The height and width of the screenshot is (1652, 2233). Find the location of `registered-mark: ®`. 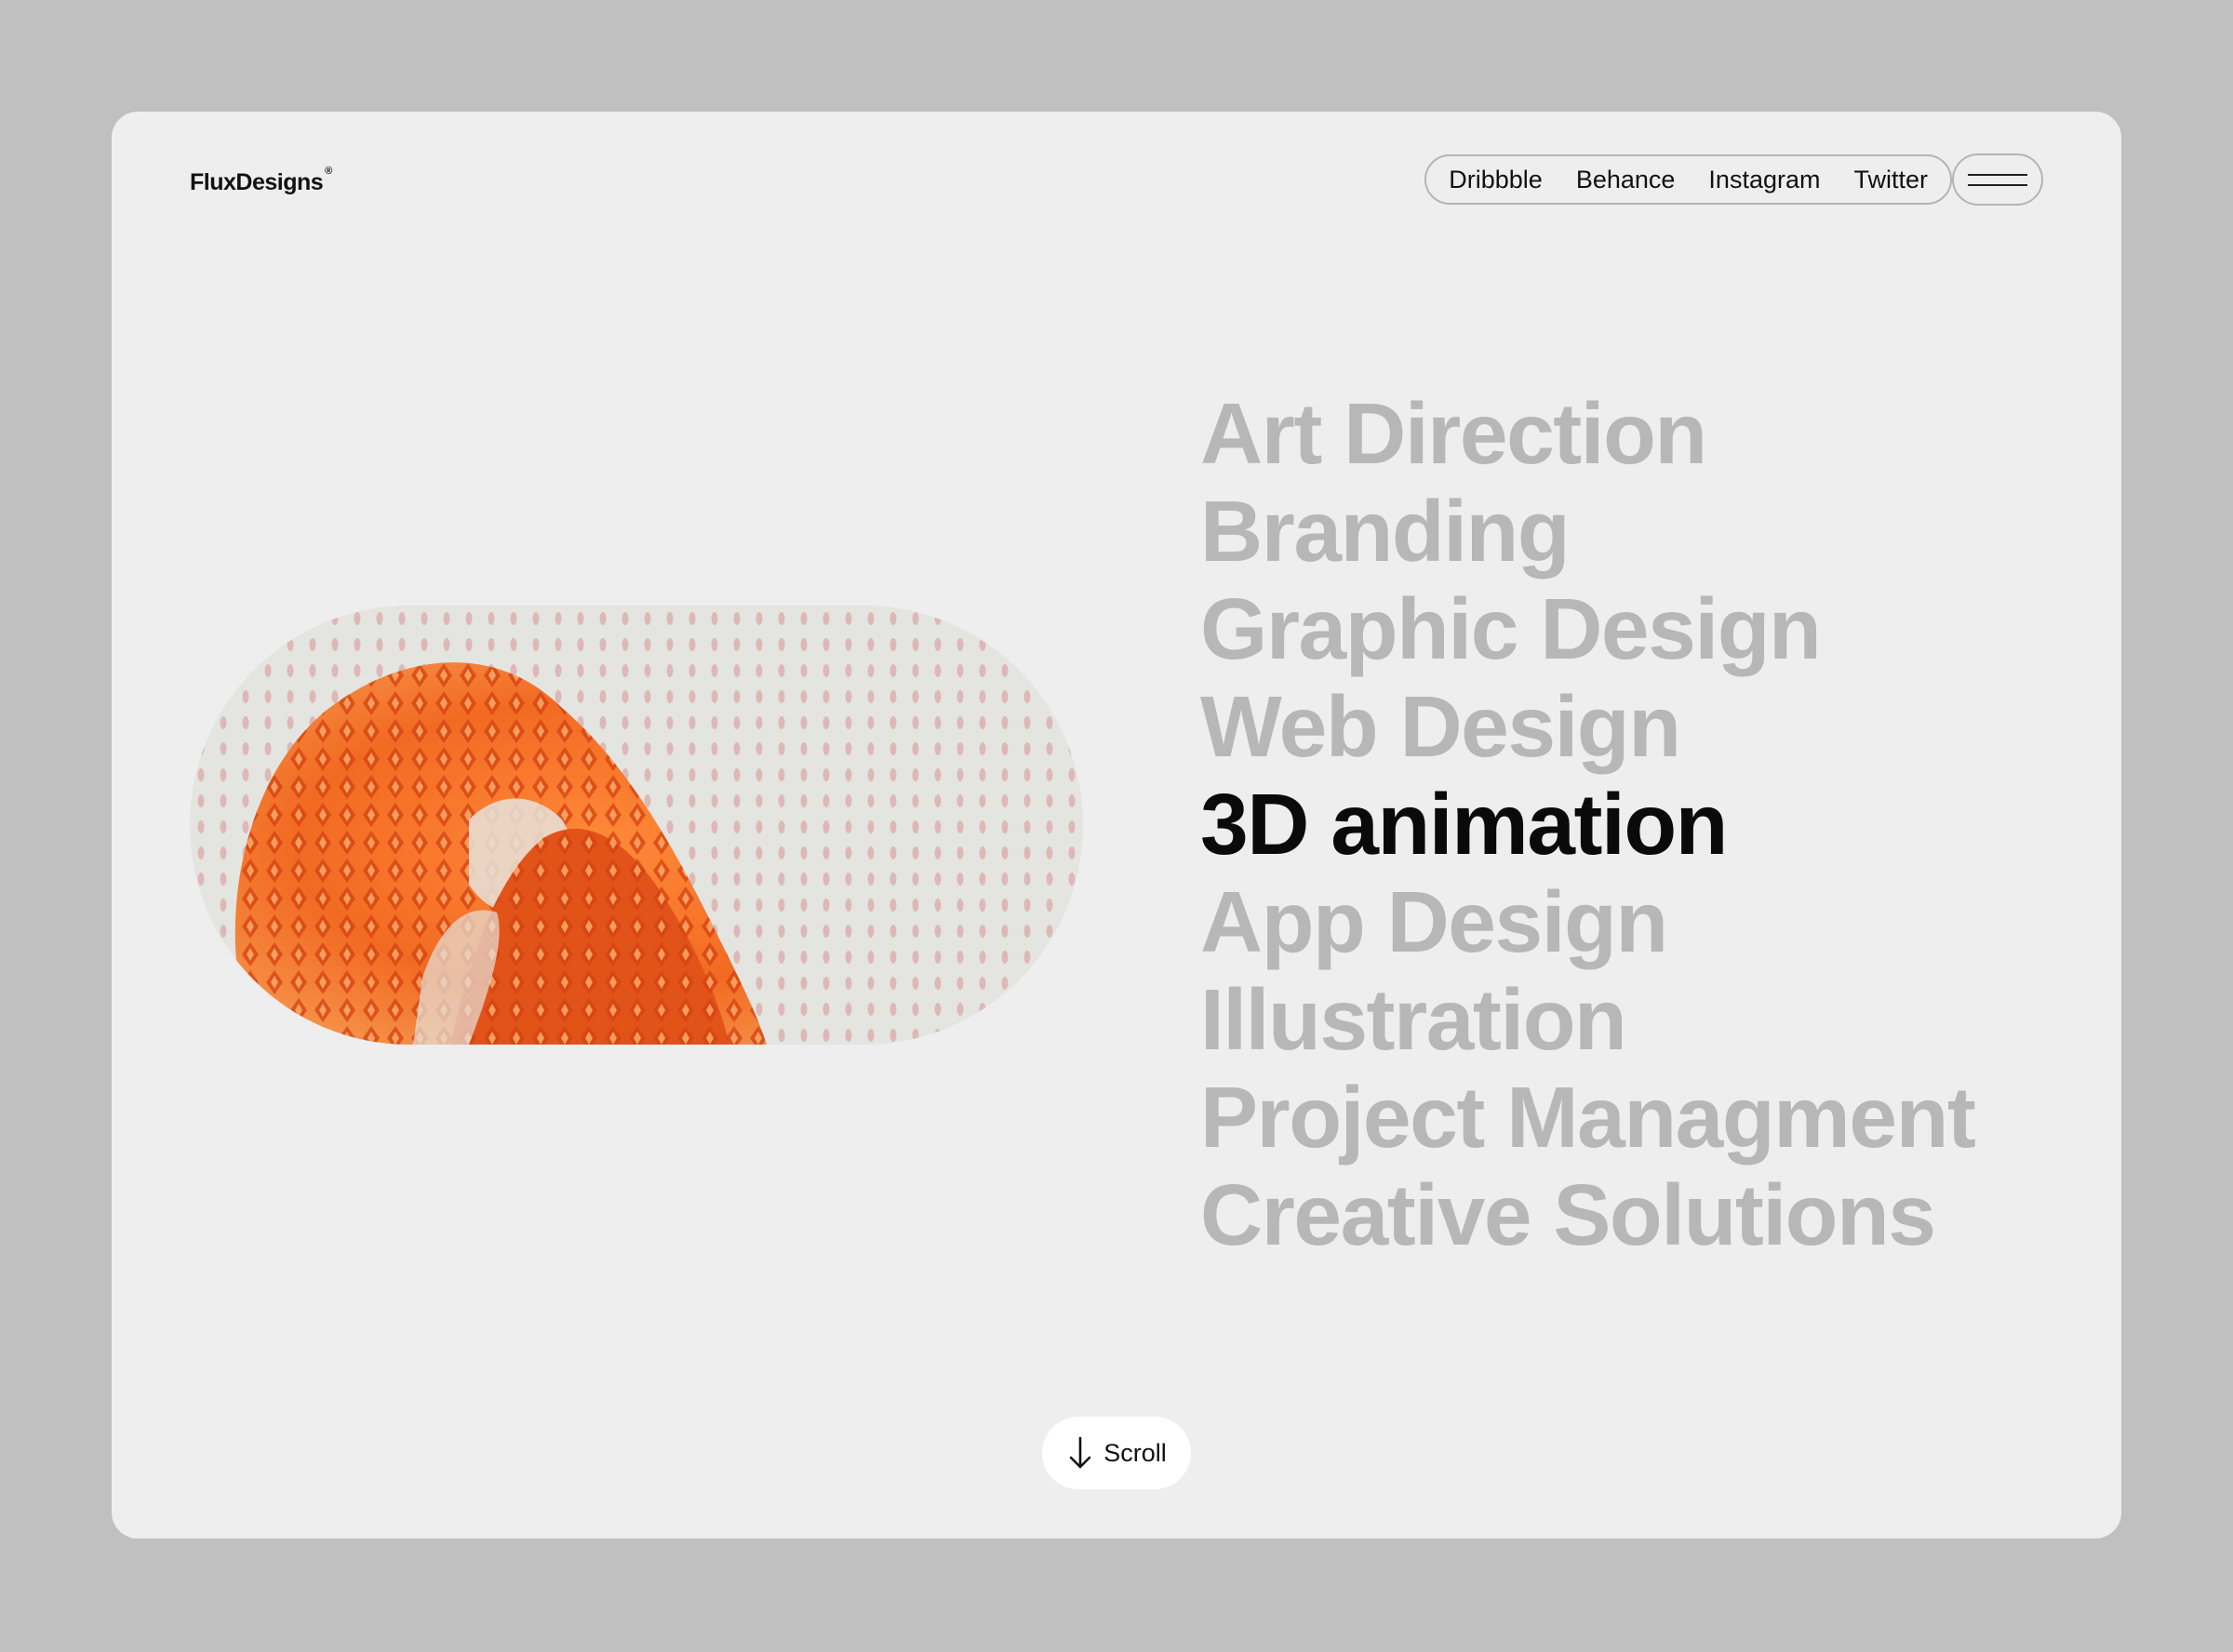

registered-mark: ® is located at coordinates (328, 171).